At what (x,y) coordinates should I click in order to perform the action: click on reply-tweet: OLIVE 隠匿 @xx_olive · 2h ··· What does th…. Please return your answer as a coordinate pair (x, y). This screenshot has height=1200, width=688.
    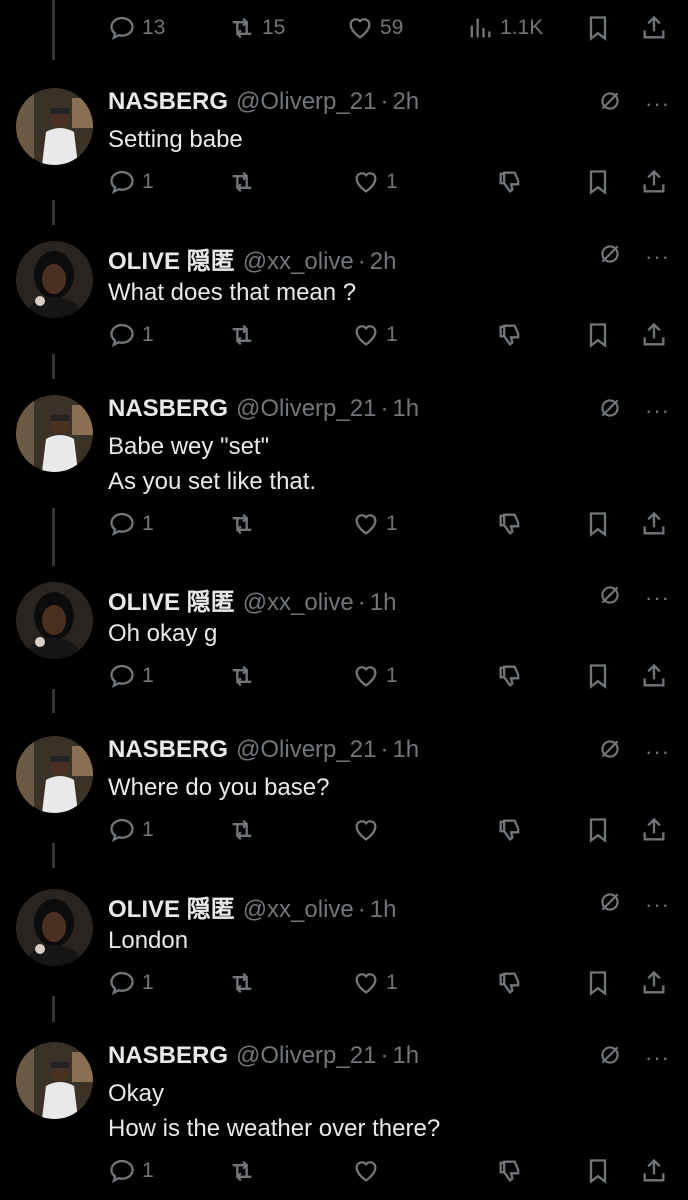
    Looking at the image, I should click on (344, 317).